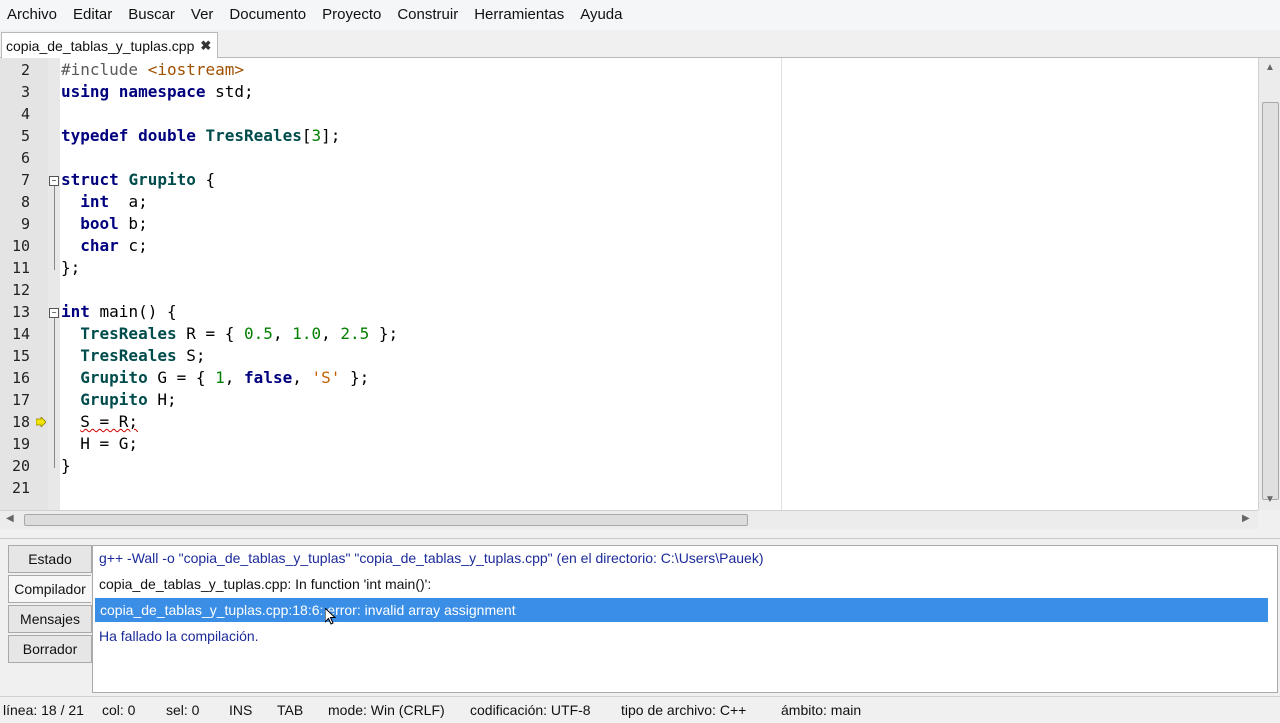 The height and width of the screenshot is (723, 1280). What do you see at coordinates (629, 312) in the screenshot?
I see `code-line: 13 int main() {` at bounding box center [629, 312].